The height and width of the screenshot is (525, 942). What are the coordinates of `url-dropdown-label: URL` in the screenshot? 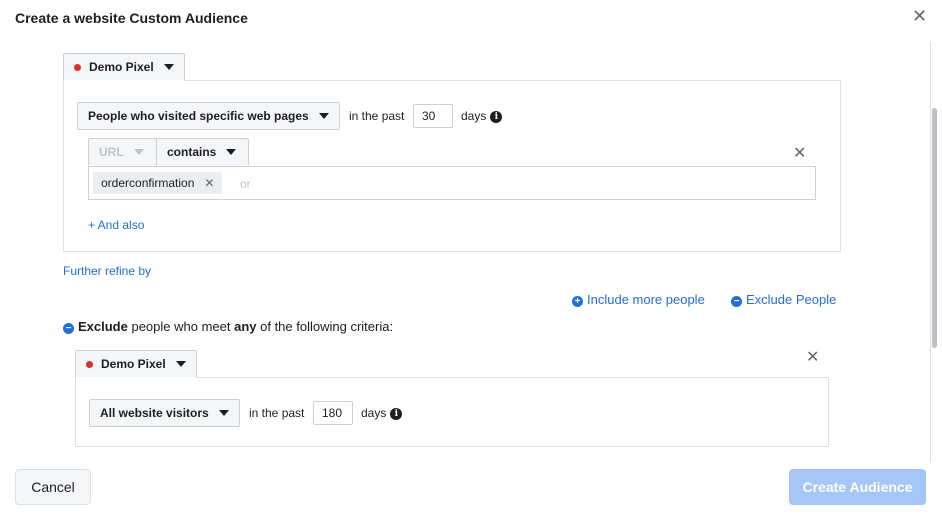 It's located at (111, 152).